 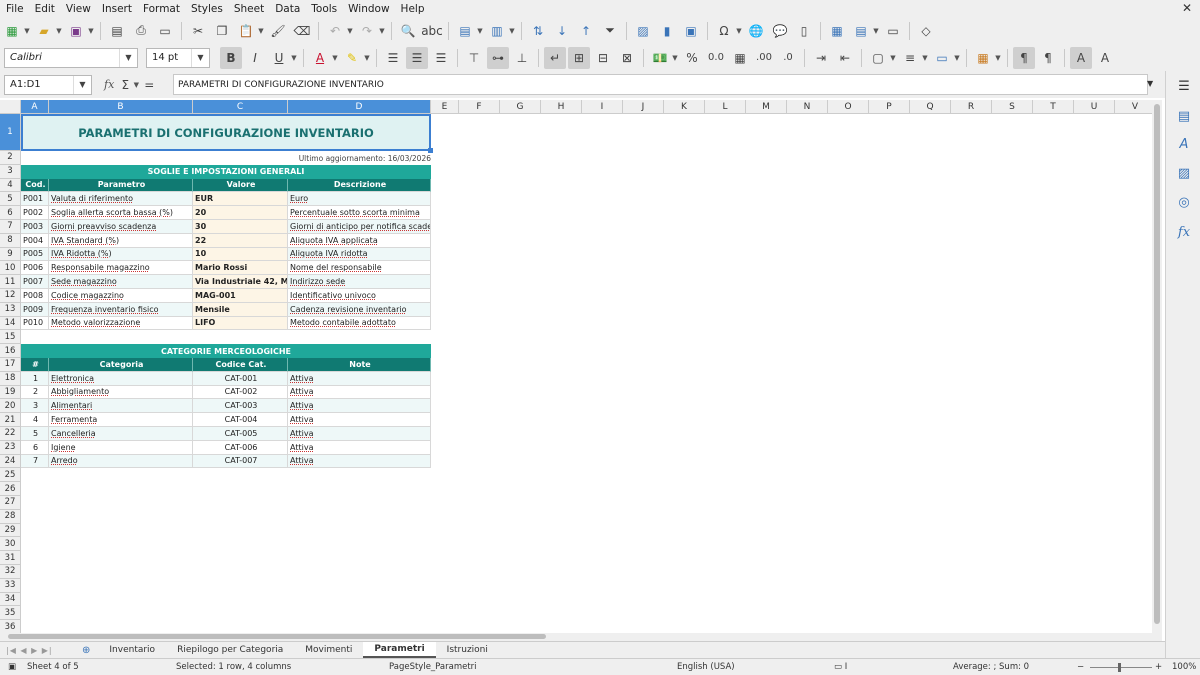 What do you see at coordinates (35, 268) in the screenshot?
I see `param-code: P006` at bounding box center [35, 268].